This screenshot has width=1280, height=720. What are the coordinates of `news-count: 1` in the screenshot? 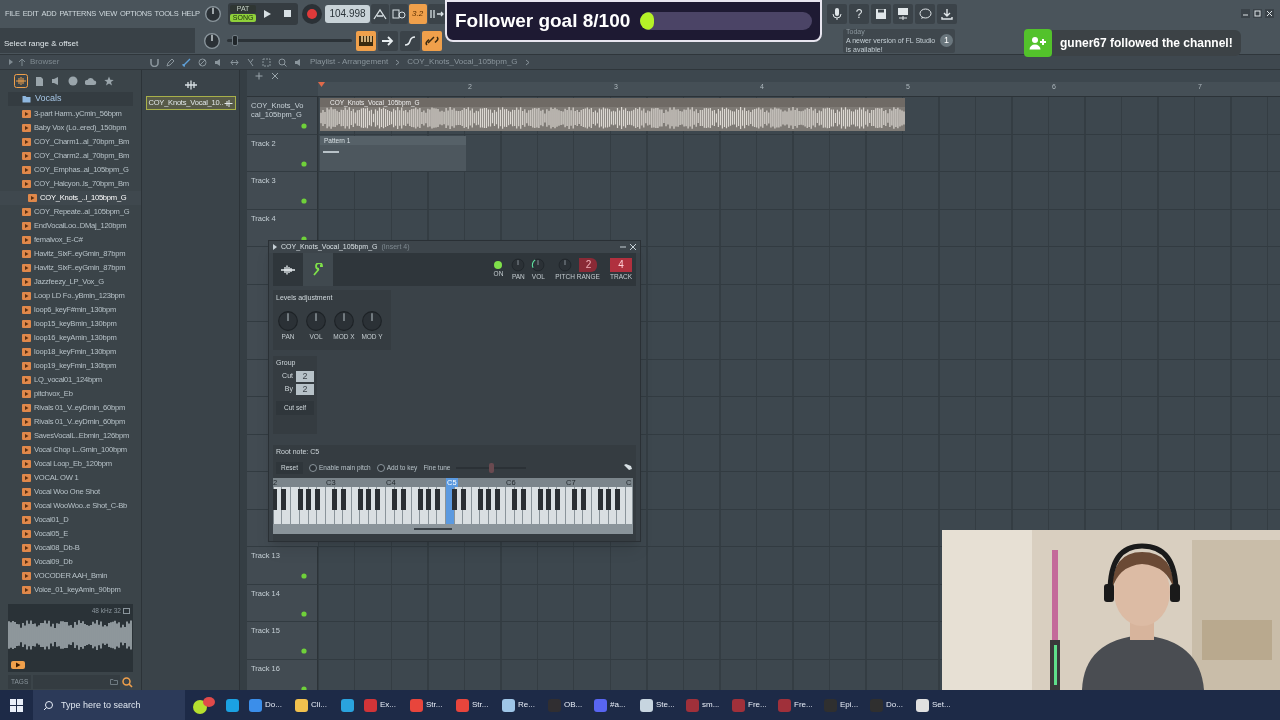 It's located at (946, 41).